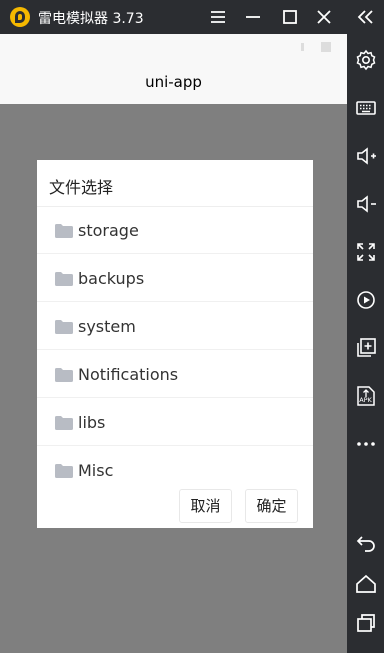  What do you see at coordinates (96, 470) in the screenshot?
I see `folder-label: Misc` at bounding box center [96, 470].